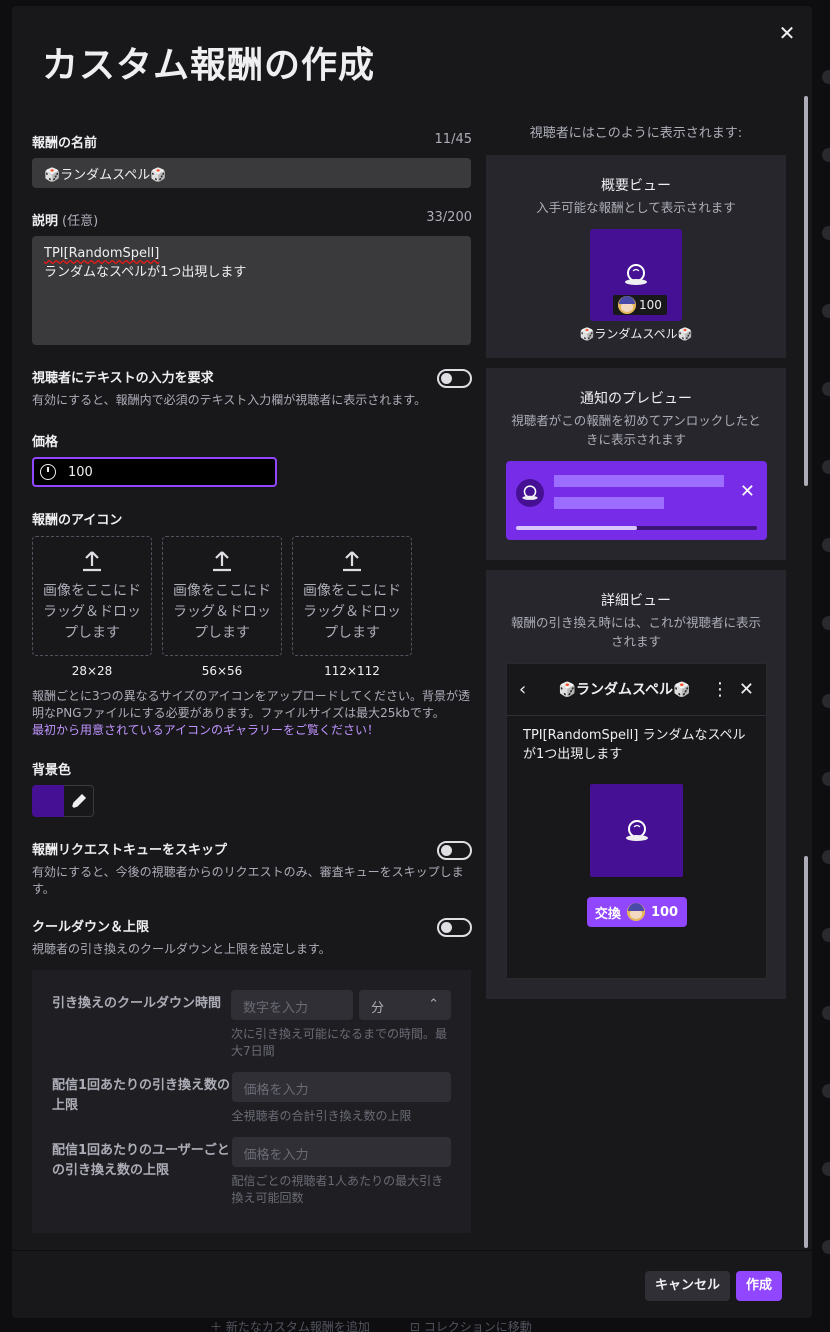 Image resolution: width=830 pixels, height=1332 pixels. Describe the element at coordinates (352, 671) in the screenshot. I see `icon-size-label: 112×112` at that location.